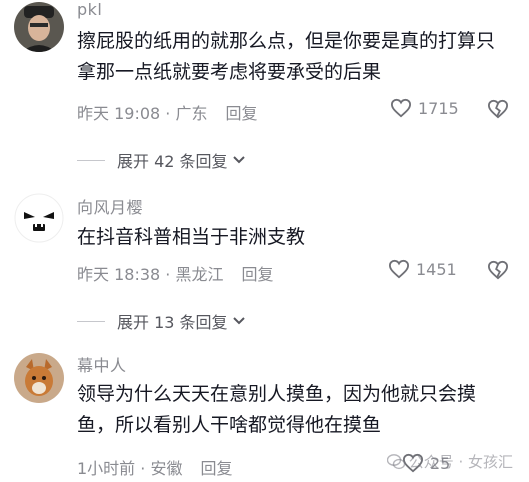 This screenshot has width=529, height=482. Describe the element at coordinates (460, 462) in the screenshot. I see `watermark-text: 公众号 · 女孩汇` at that location.